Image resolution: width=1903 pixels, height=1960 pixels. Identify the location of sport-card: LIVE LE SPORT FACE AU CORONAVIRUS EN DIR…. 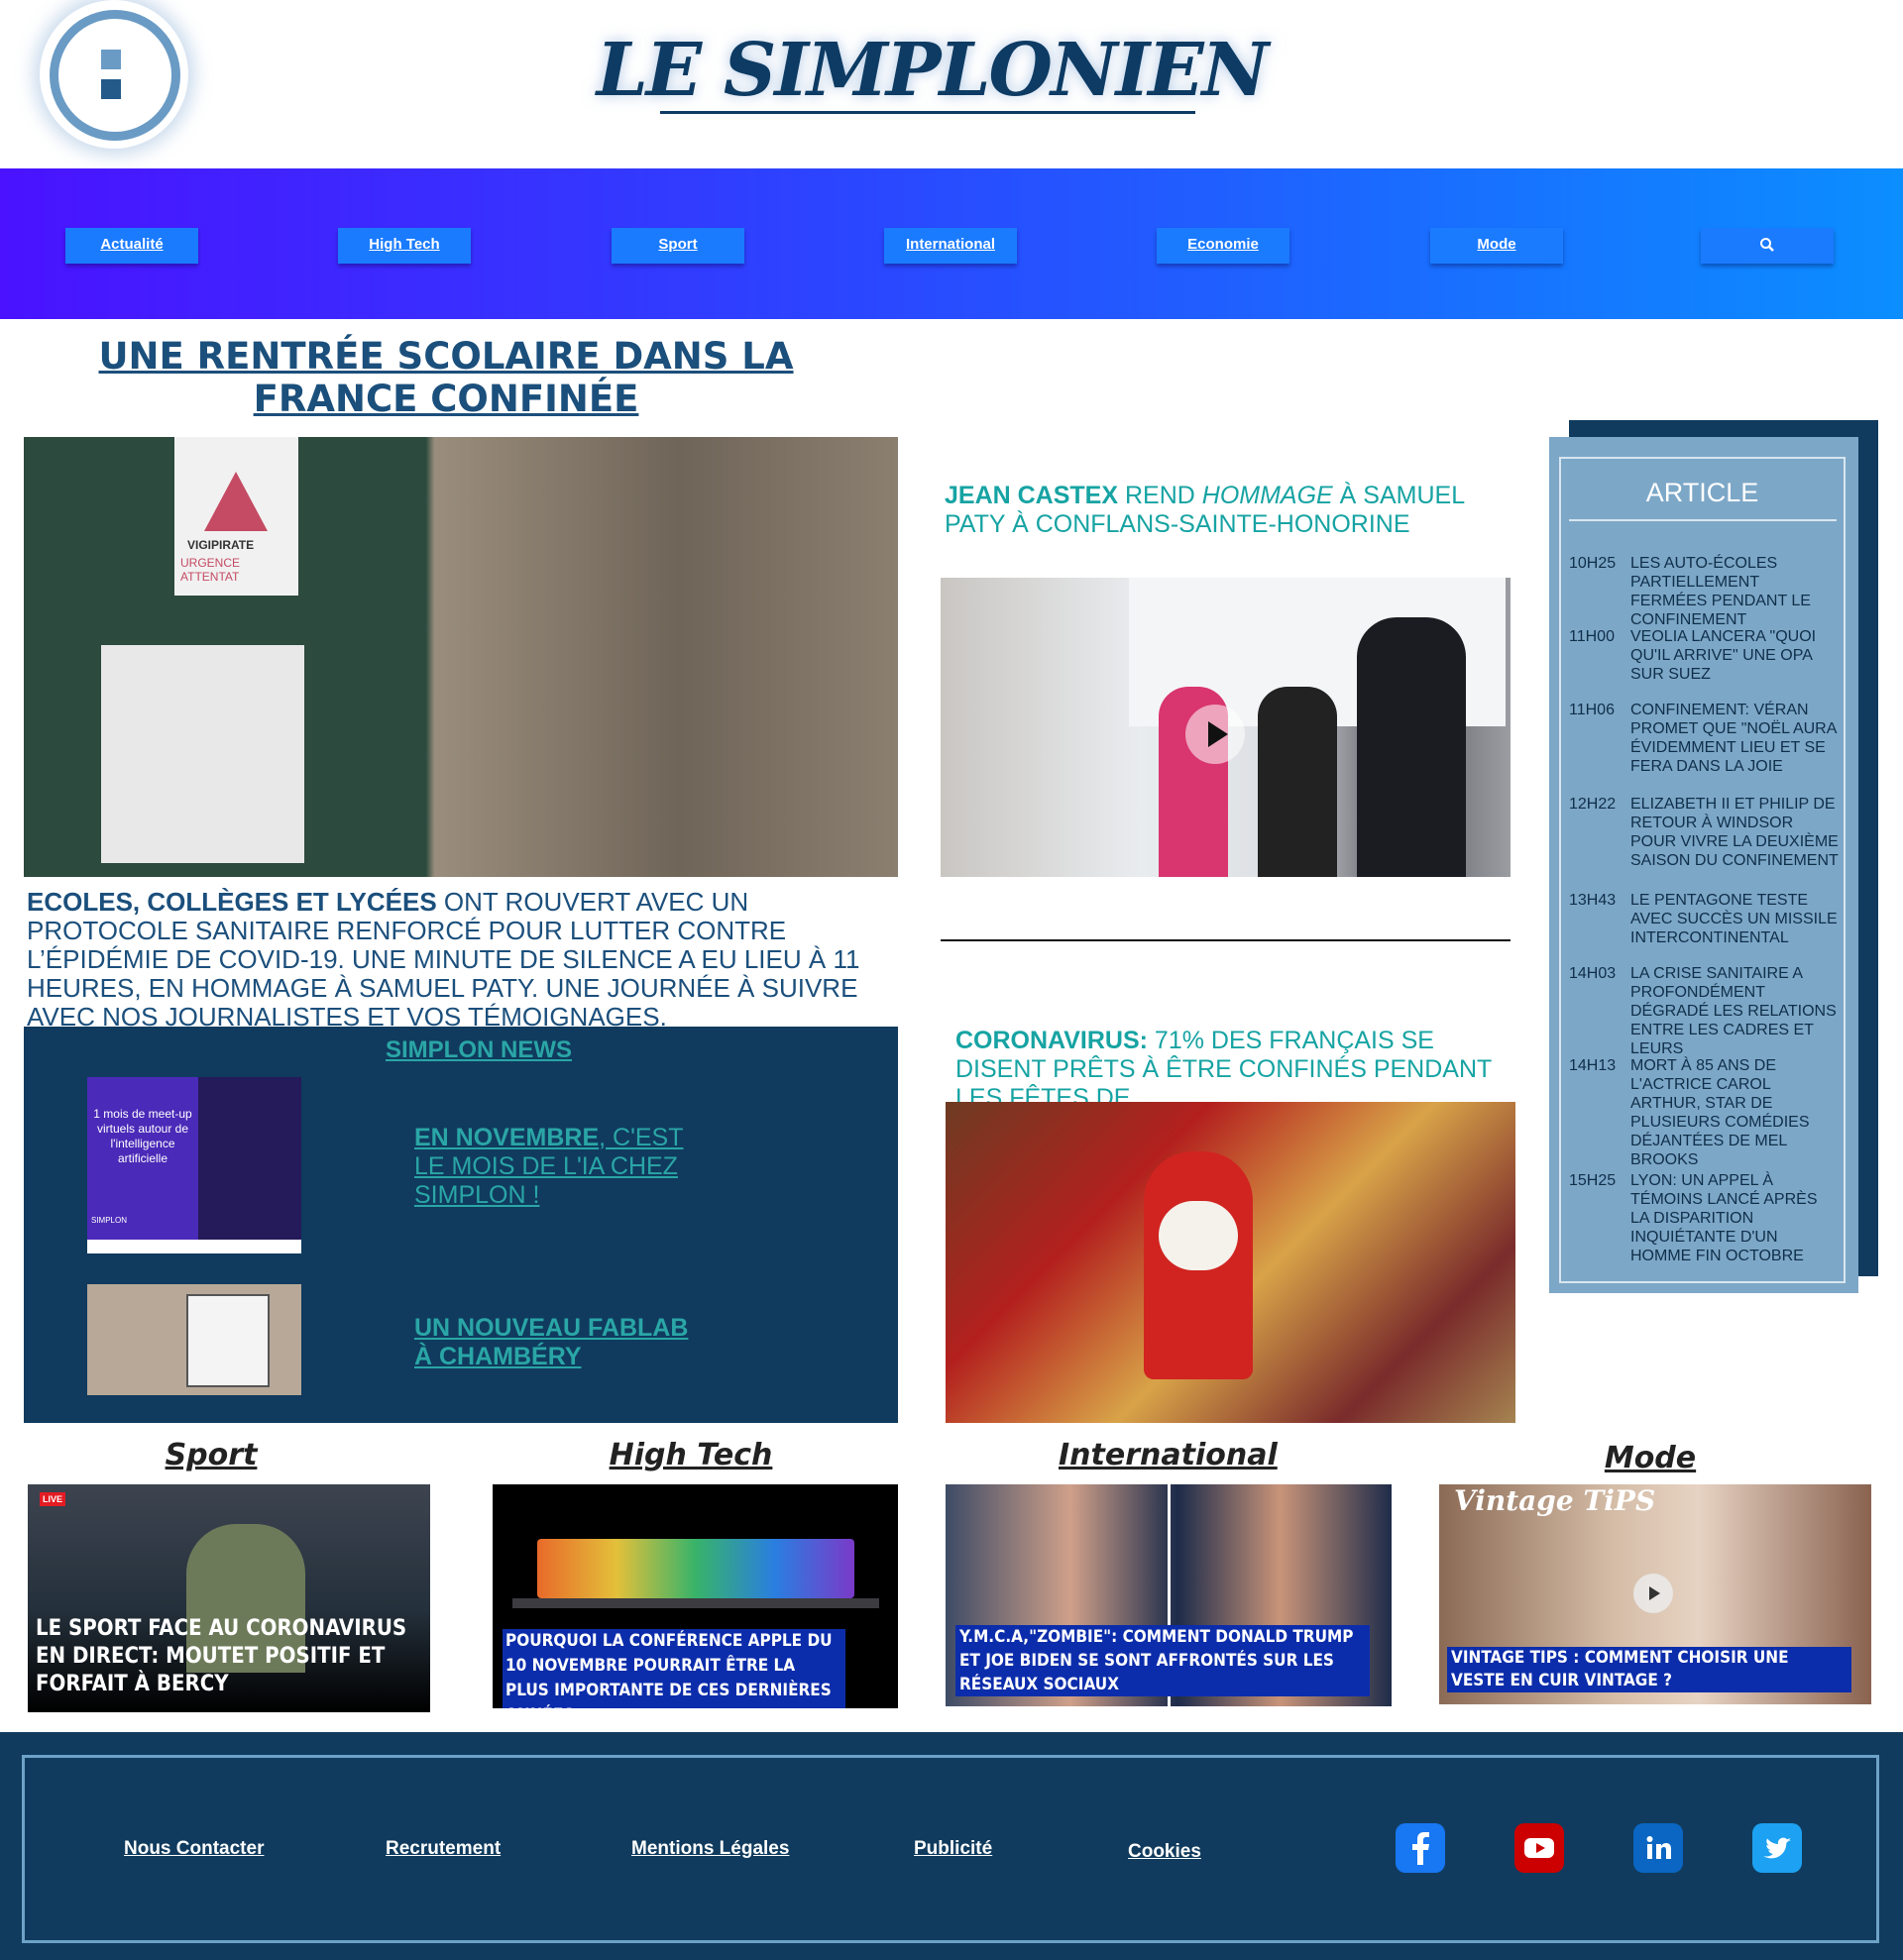
(229, 1598).